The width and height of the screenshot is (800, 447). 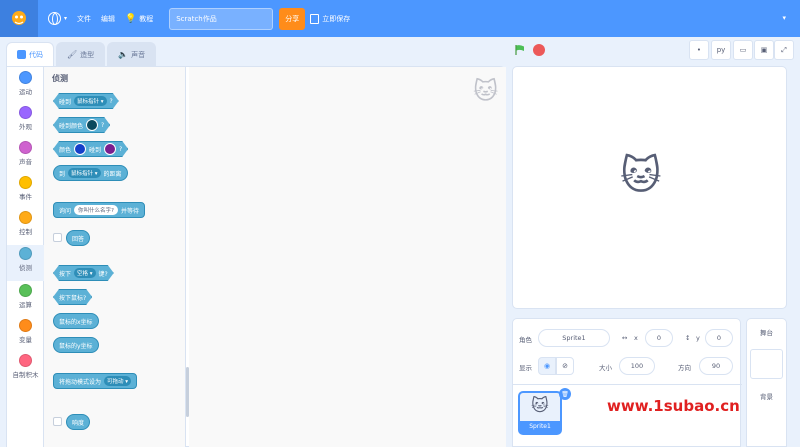 What do you see at coordinates (95, 381) in the screenshot?
I see `set-drag-mode-block: 将拖动模式设为 可拖动 ▾` at bounding box center [95, 381].